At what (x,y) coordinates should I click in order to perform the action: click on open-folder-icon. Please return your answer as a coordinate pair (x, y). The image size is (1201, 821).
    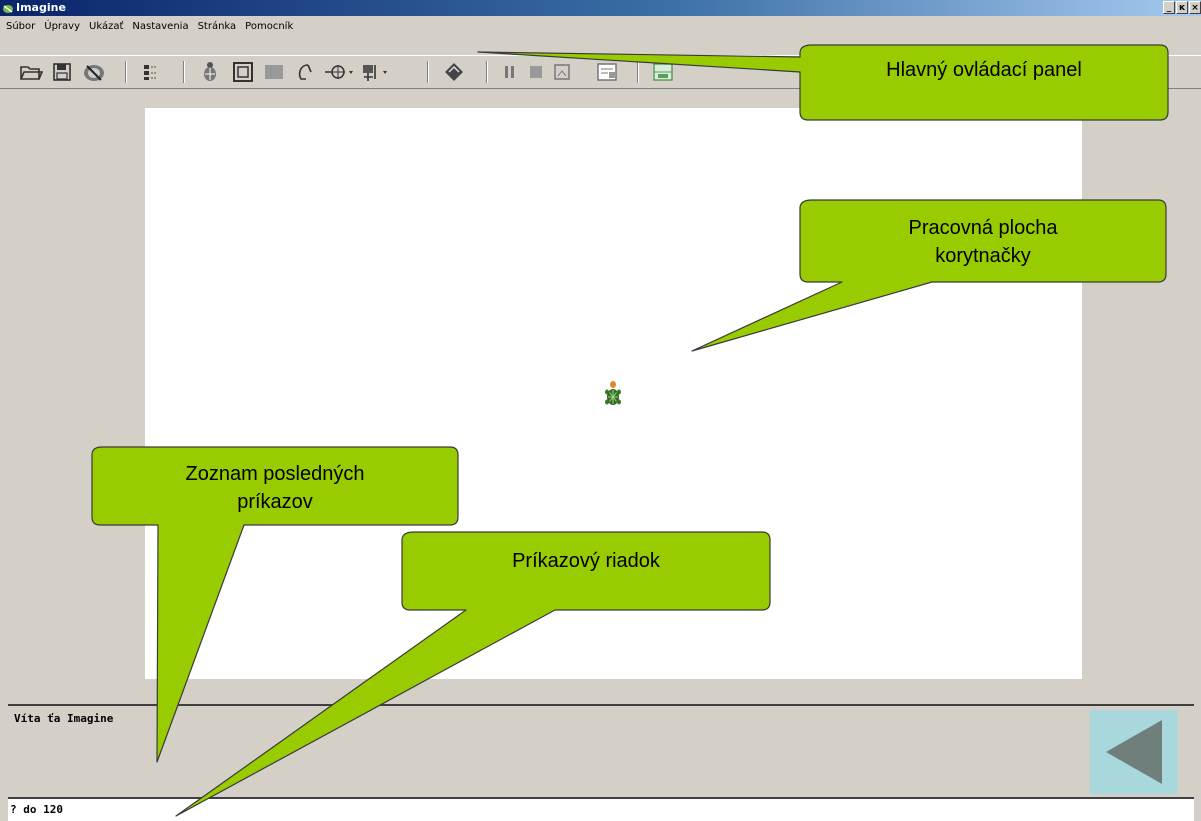
    Looking at the image, I should click on (31, 72).